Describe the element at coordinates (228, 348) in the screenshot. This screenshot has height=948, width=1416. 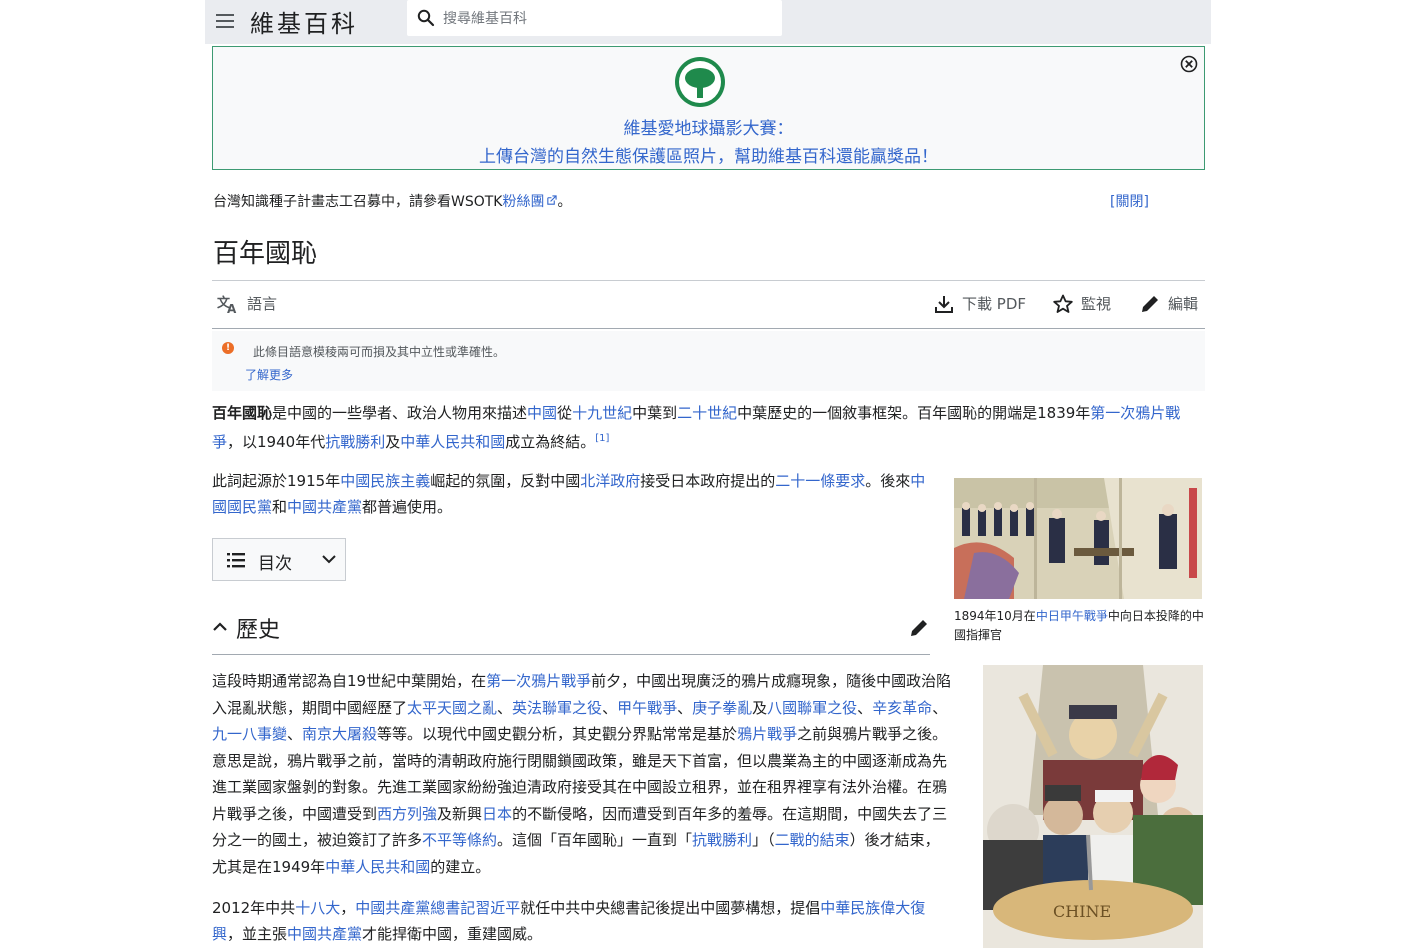
I see `warning-icon: !` at that location.